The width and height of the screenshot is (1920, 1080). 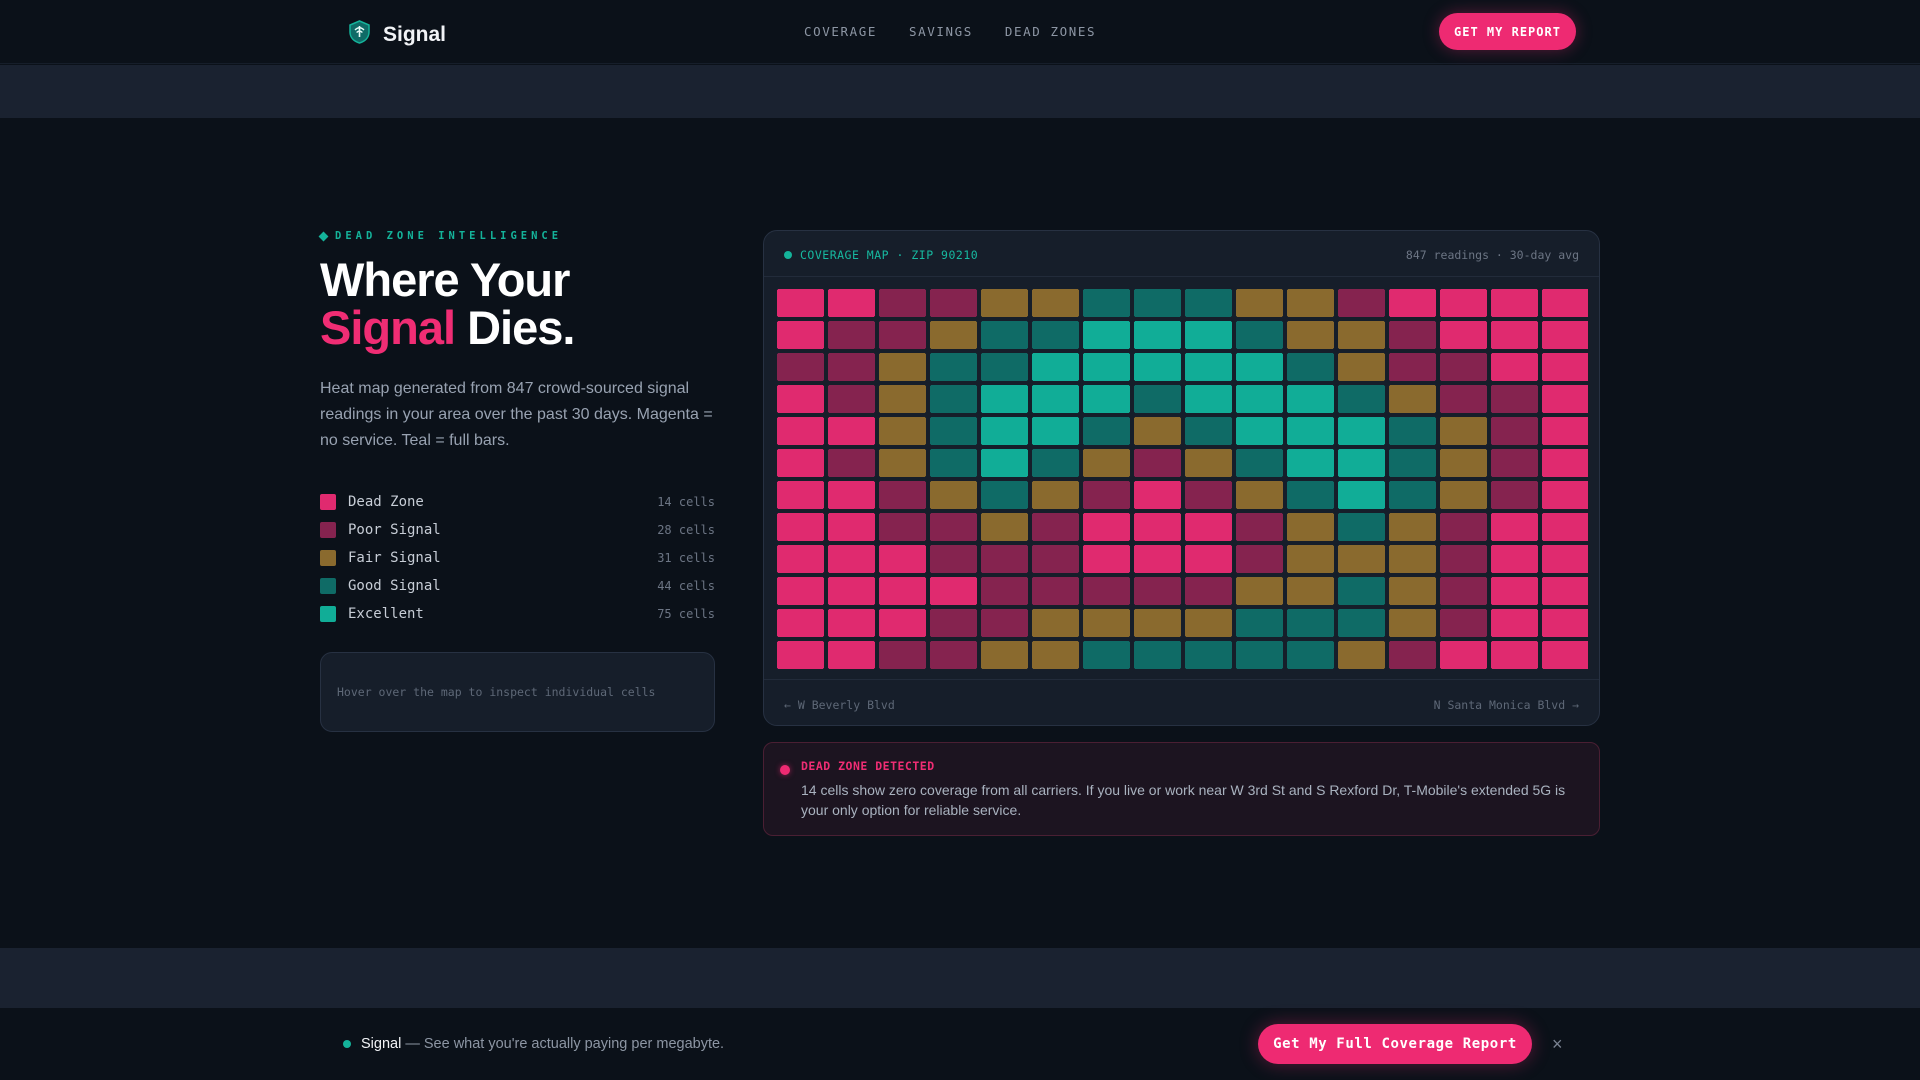 What do you see at coordinates (1557, 1044) in the screenshot?
I see `close-icon: ×` at bounding box center [1557, 1044].